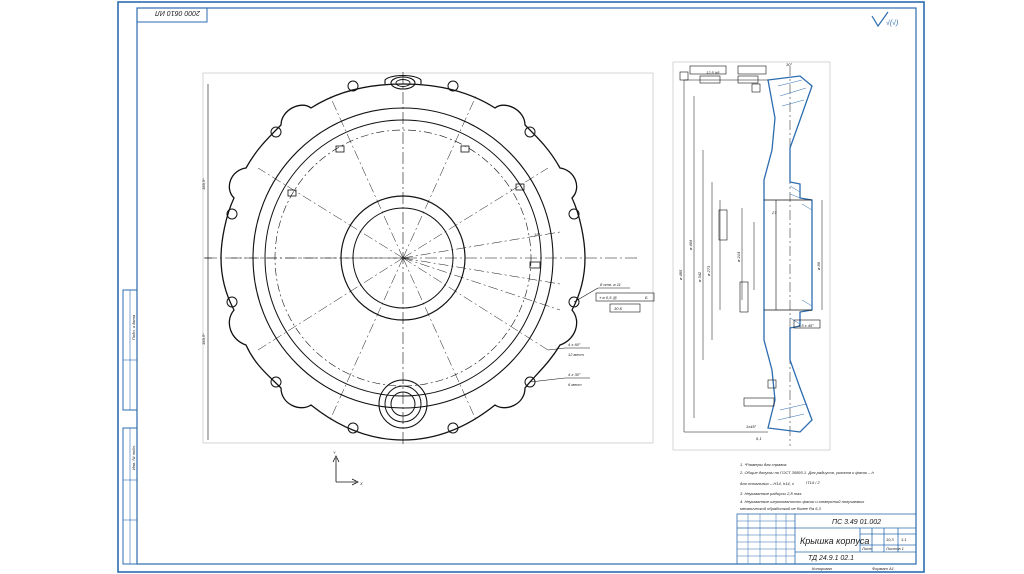  I want to click on side-dim-485: ø 485, so click(680, 274).